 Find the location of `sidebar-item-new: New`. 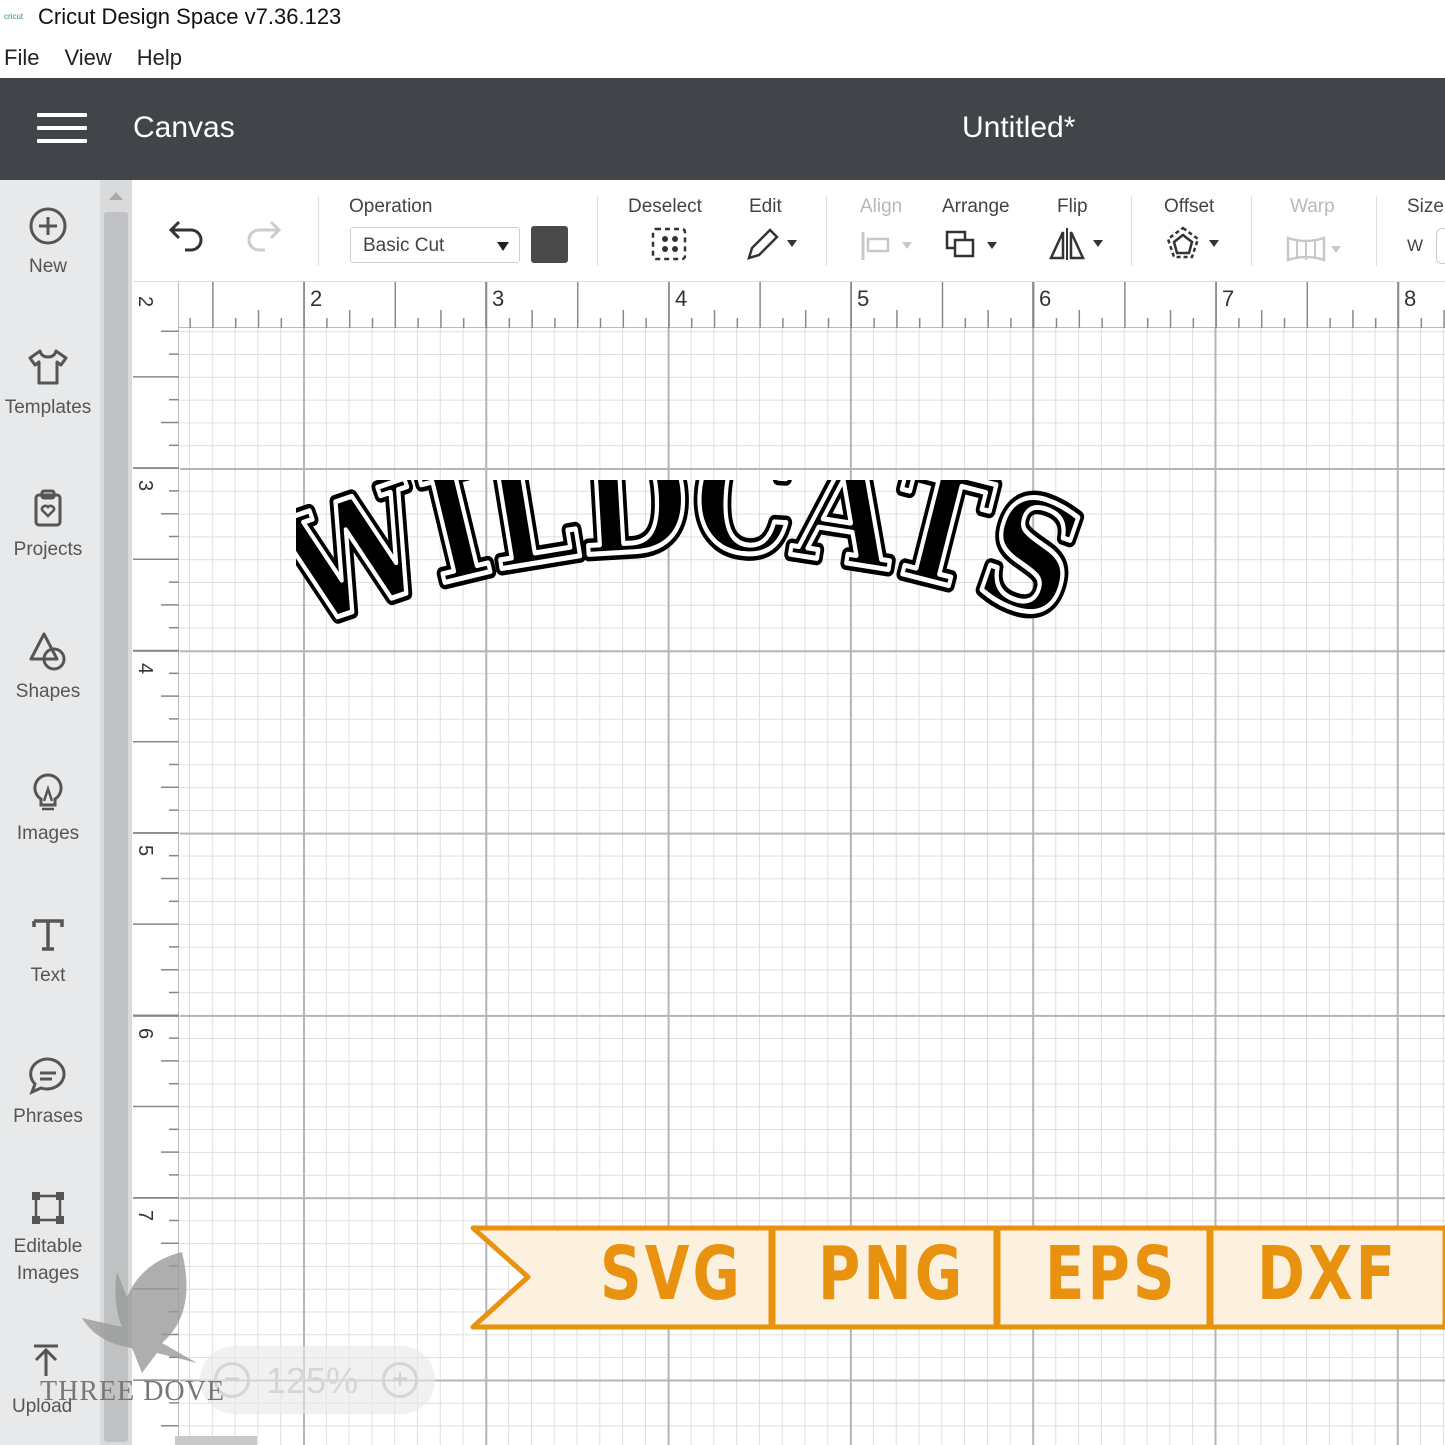

sidebar-item-new: New is located at coordinates (48, 241).